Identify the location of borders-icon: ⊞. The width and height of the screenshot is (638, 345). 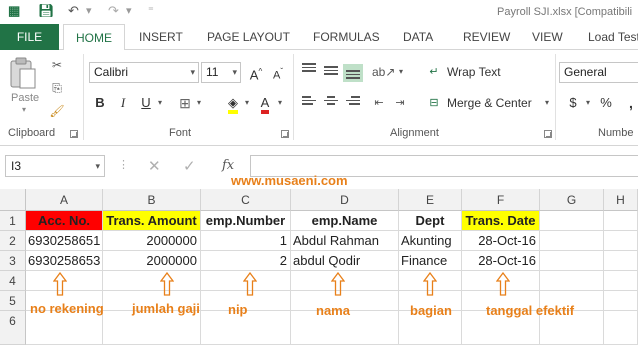
(185, 103).